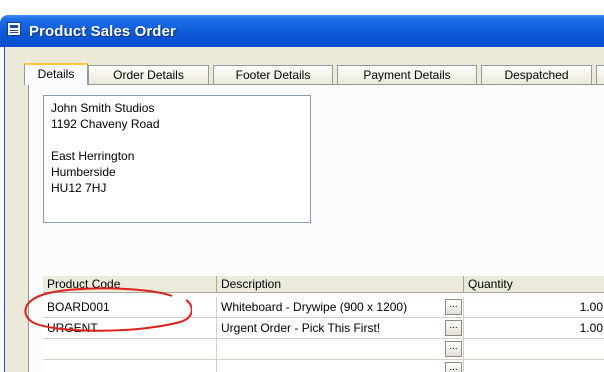 This screenshot has width=604, height=372. What do you see at coordinates (302, 31) in the screenshot?
I see `title-bar: Product Sales Order` at bounding box center [302, 31].